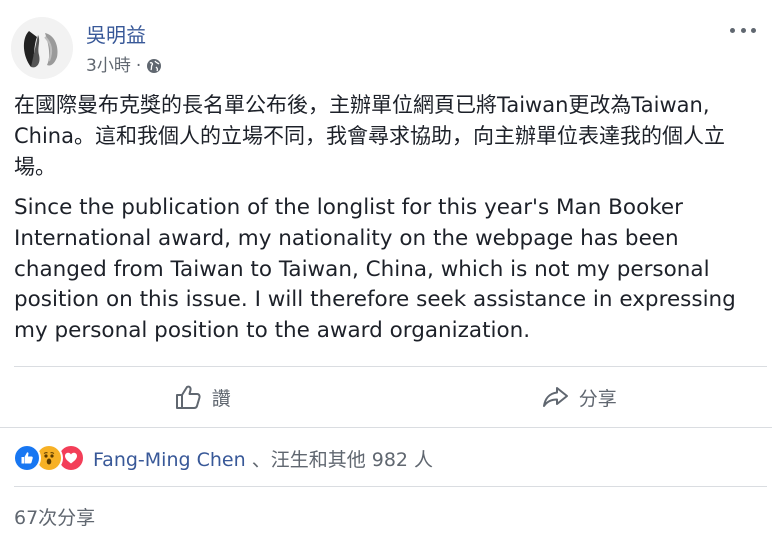 The image size is (772, 545). I want to click on share-label: 分享, so click(597, 398).